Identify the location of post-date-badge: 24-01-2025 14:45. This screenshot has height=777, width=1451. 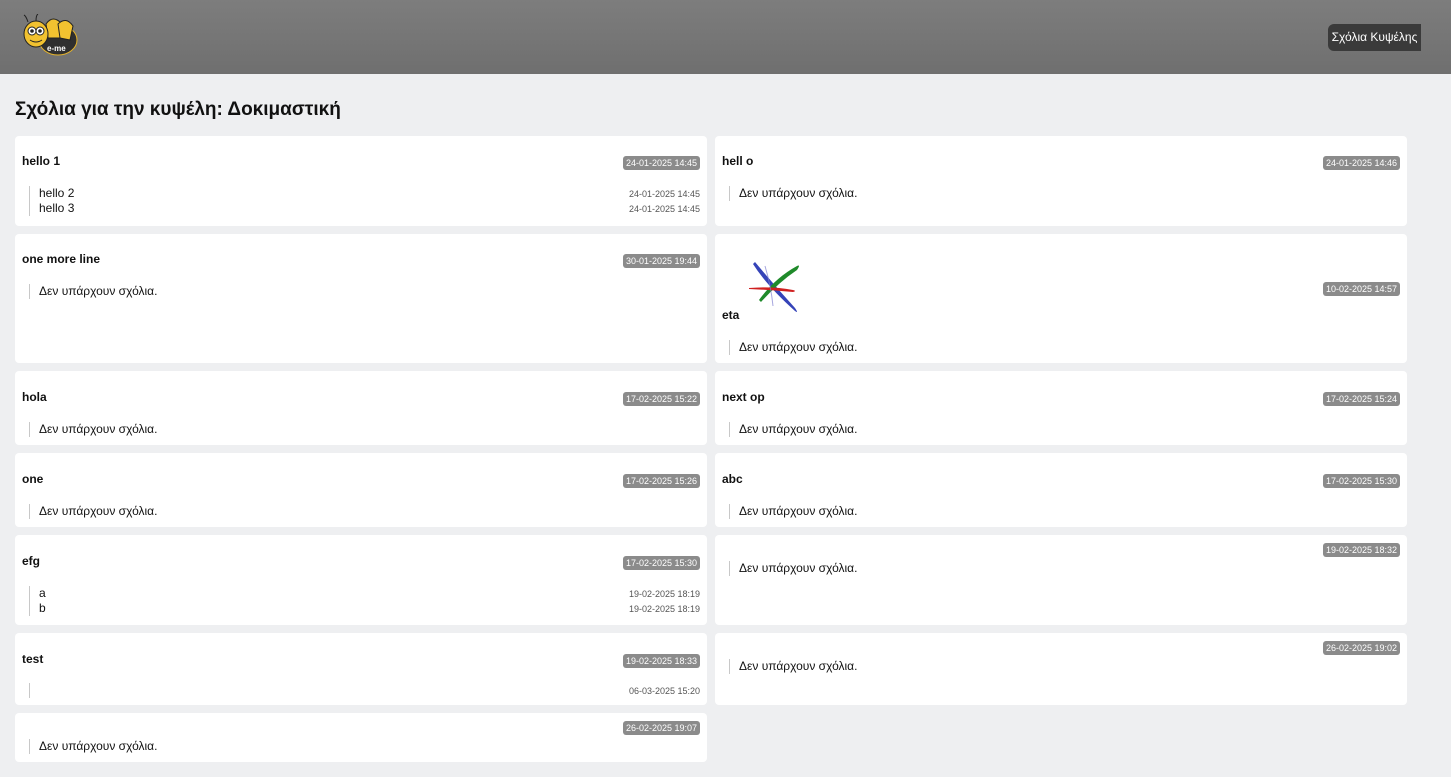
(661, 163).